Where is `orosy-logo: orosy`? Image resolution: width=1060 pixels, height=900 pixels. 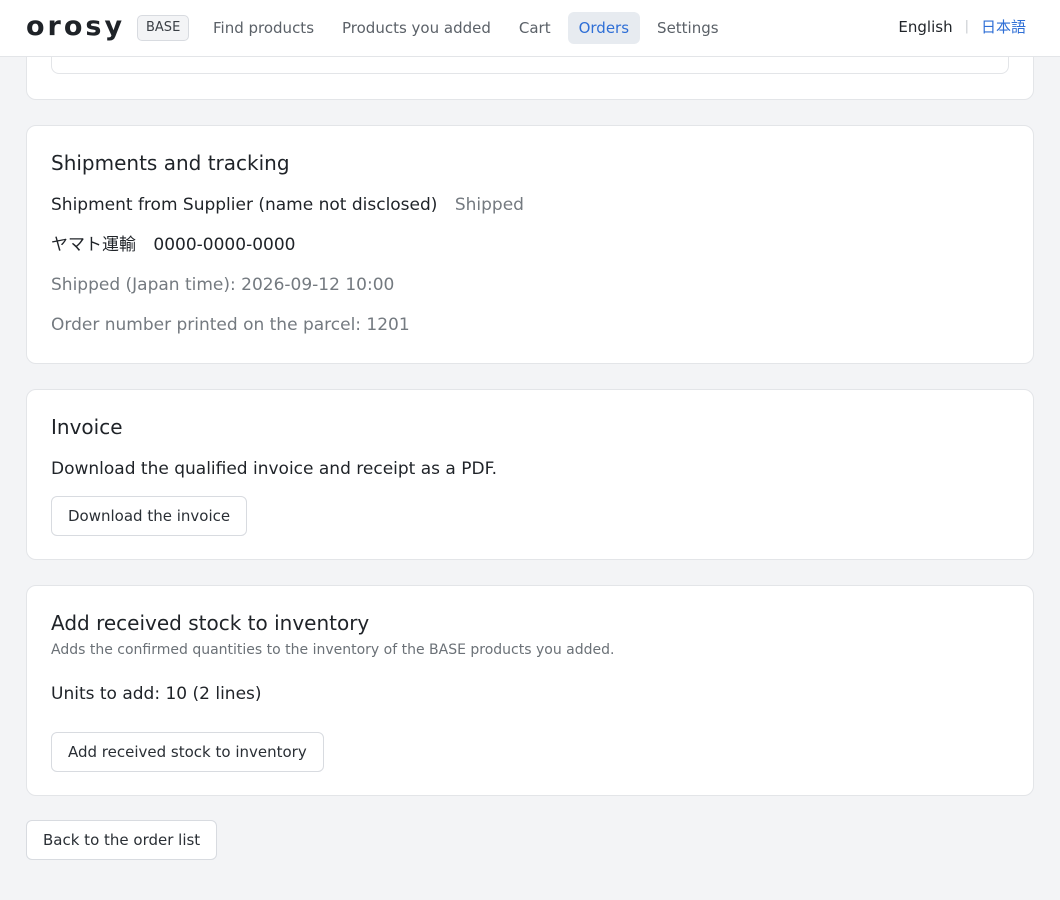 orosy-logo: orosy is located at coordinates (75, 27).